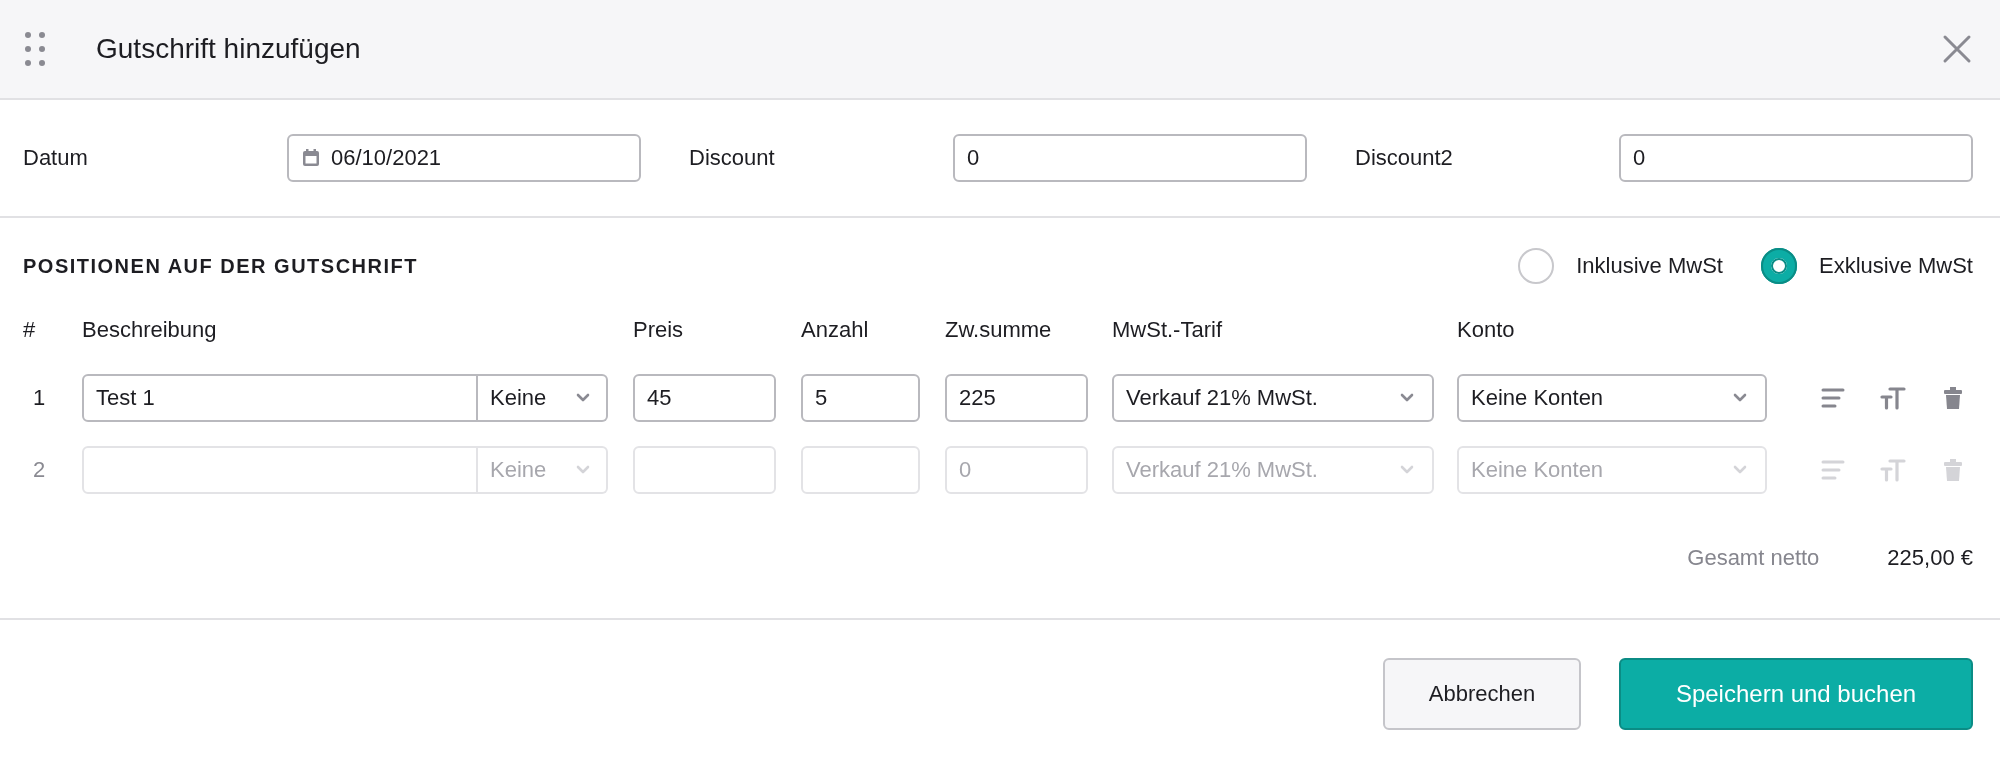  What do you see at coordinates (1016, 398) in the screenshot?
I see `subtotal-field: 225` at bounding box center [1016, 398].